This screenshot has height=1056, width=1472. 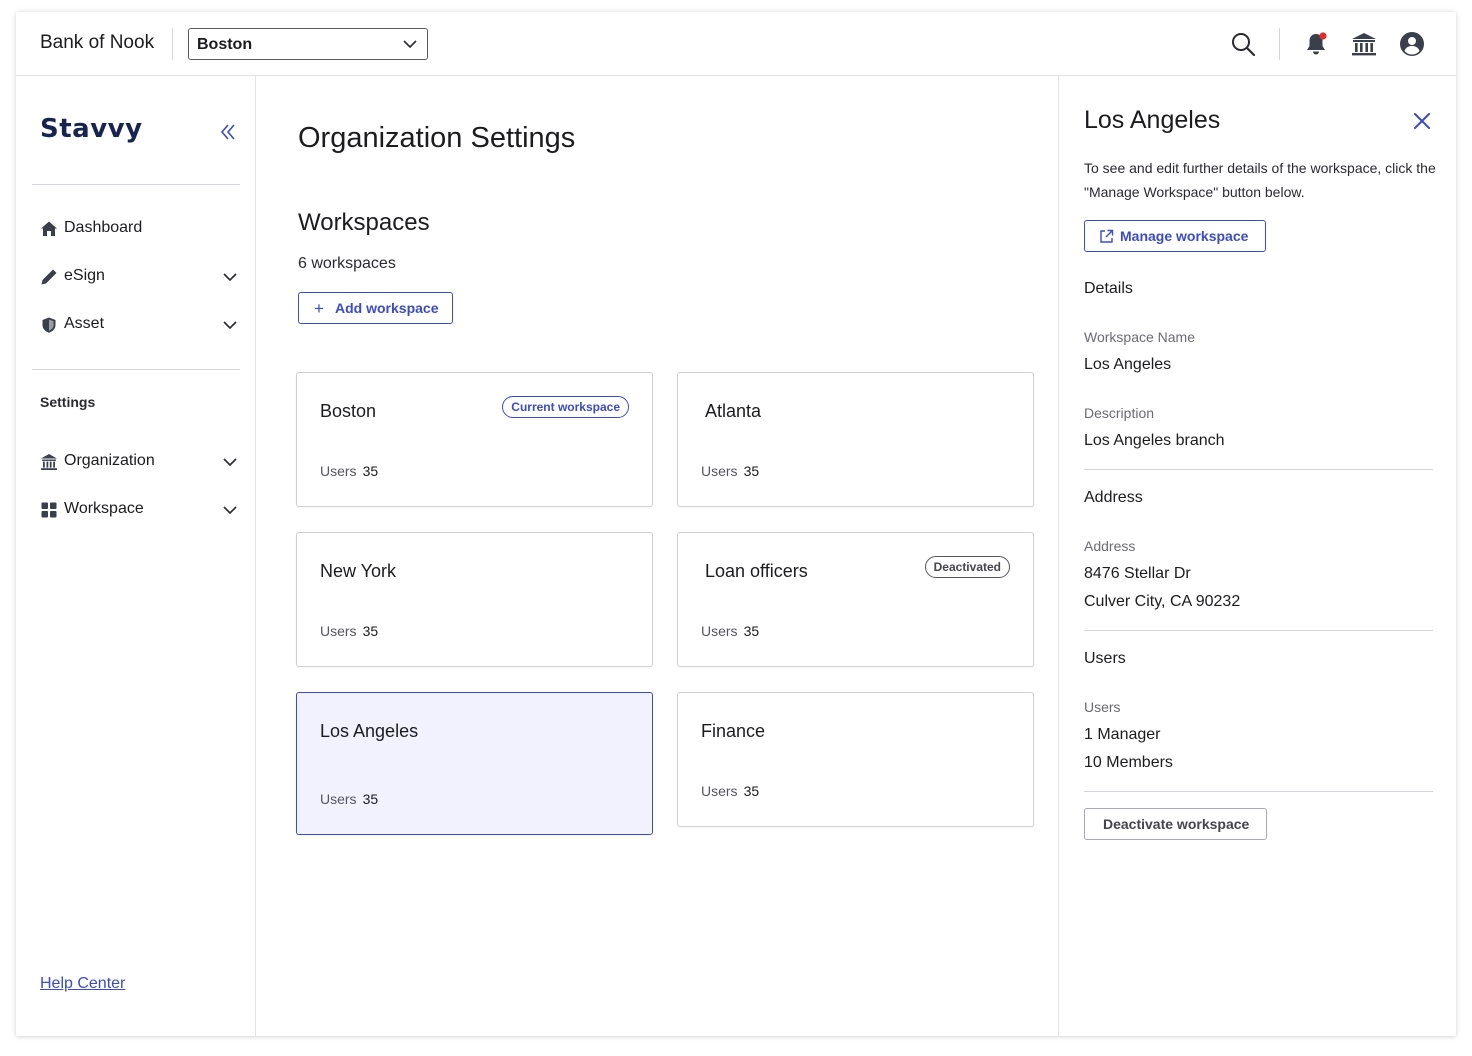 I want to click on workspace-card: New York Users 35, so click(x=474, y=599).